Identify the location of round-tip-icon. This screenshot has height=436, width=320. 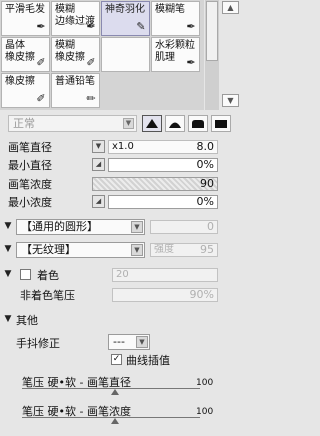
(175, 125).